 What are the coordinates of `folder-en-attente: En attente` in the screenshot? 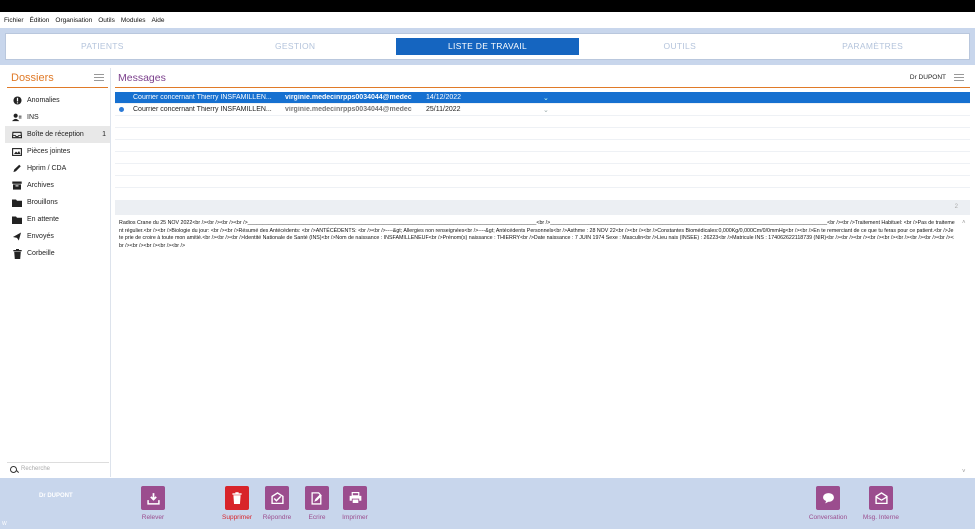 It's located at (57, 219).